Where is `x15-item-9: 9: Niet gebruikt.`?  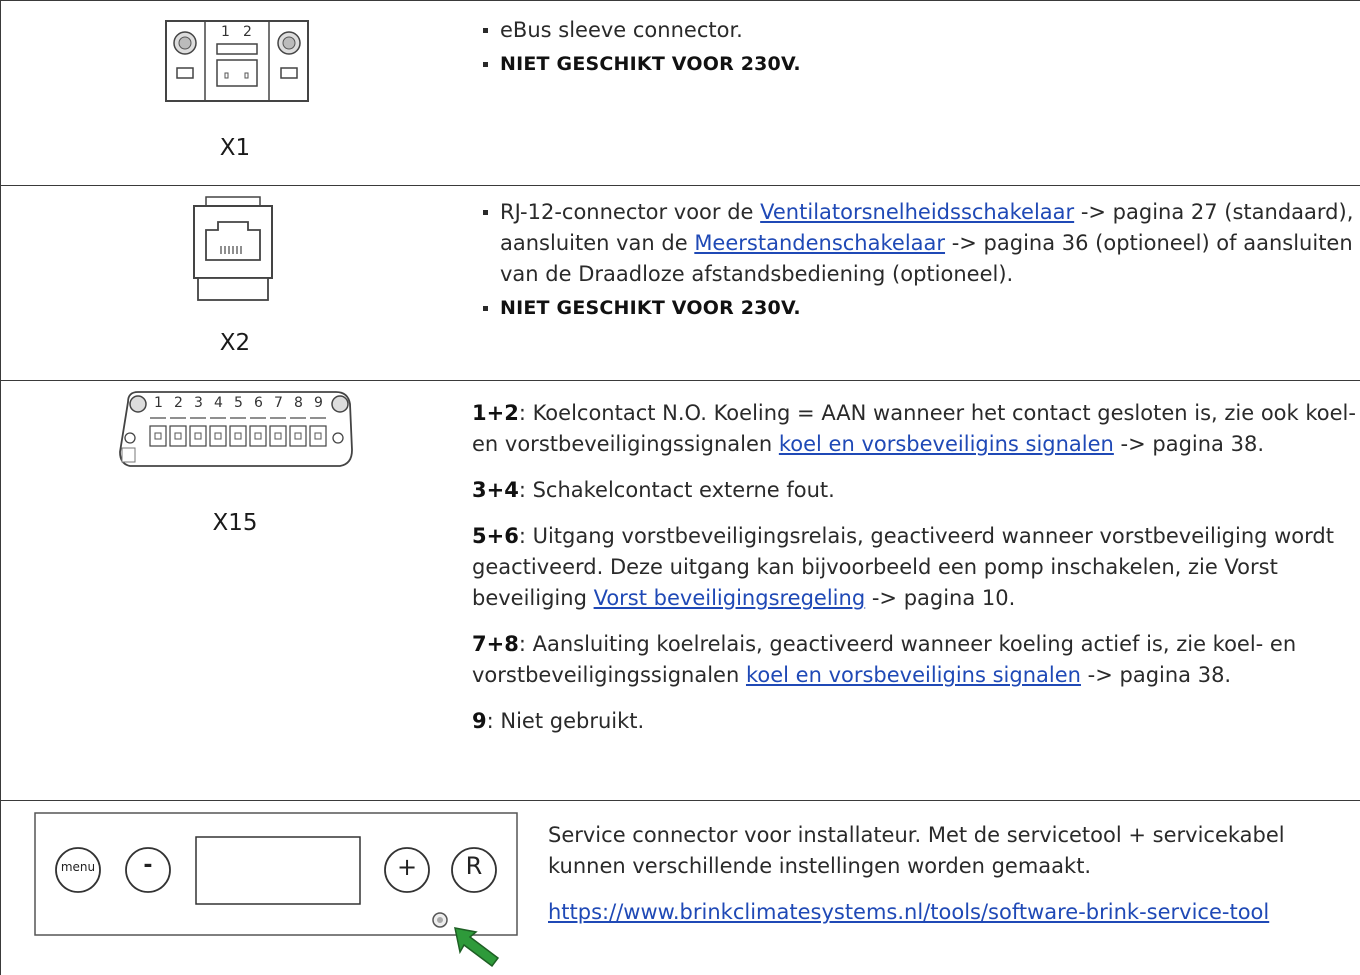 x15-item-9: 9: Niet gebruikt. is located at coordinates (558, 721).